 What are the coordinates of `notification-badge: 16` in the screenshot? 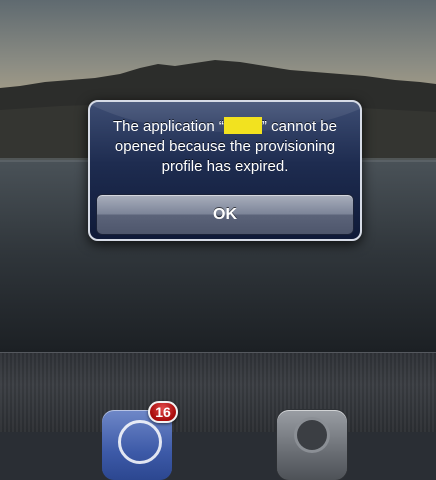 It's located at (163, 412).